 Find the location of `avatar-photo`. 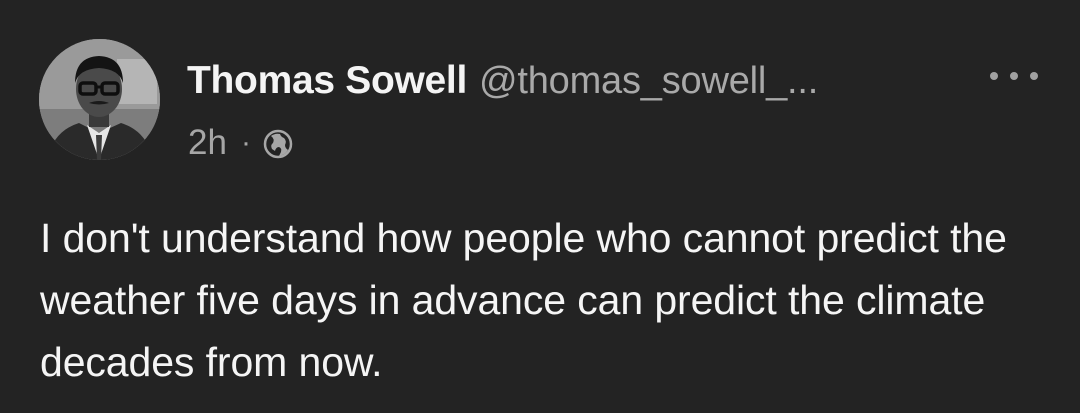

avatar-photo is located at coordinates (99, 99).